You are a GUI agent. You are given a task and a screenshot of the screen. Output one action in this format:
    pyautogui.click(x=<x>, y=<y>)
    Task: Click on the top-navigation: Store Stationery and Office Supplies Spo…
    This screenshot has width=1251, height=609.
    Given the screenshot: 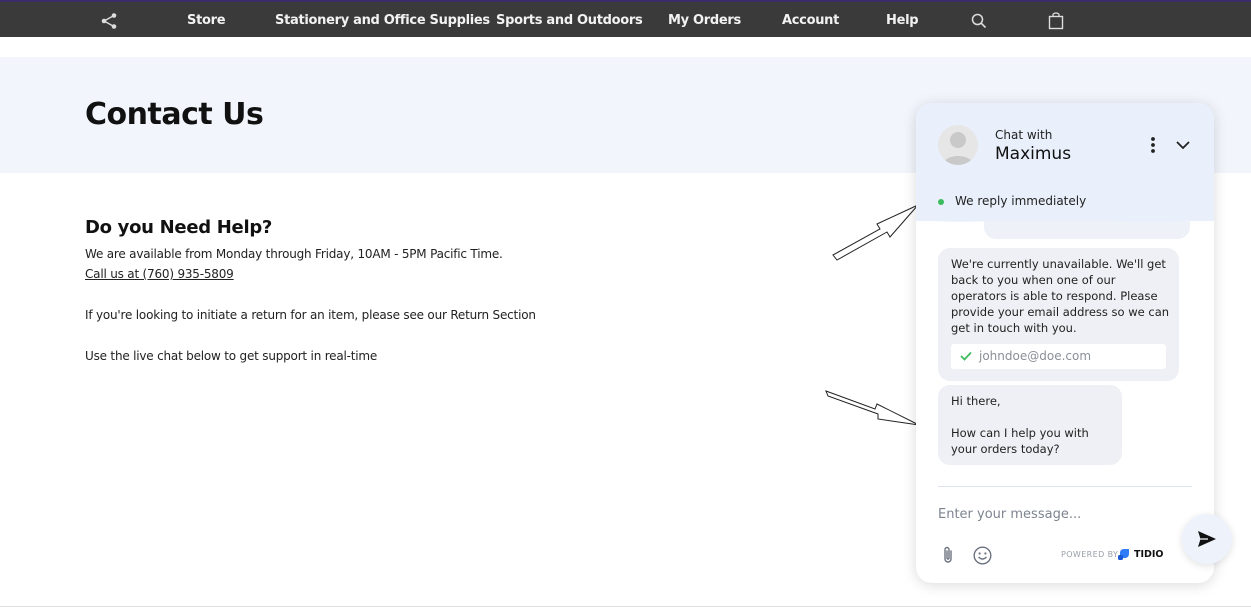 What is the action you would take?
    pyautogui.click(x=625, y=18)
    